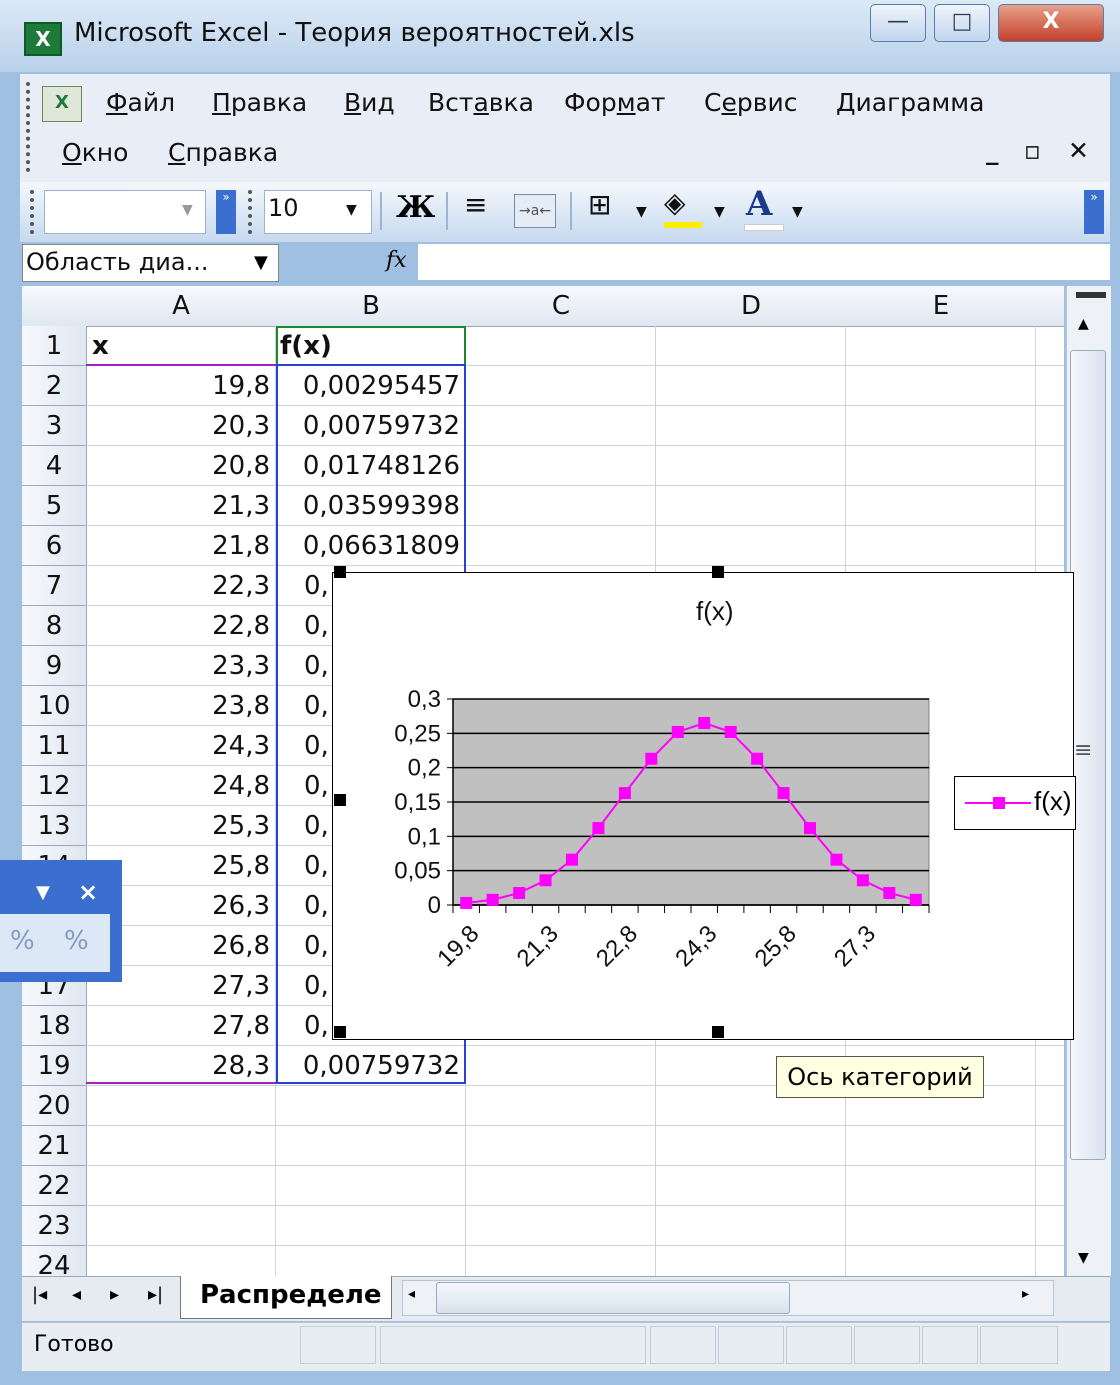  What do you see at coordinates (54, 826) in the screenshot?
I see `row-header: 13` at bounding box center [54, 826].